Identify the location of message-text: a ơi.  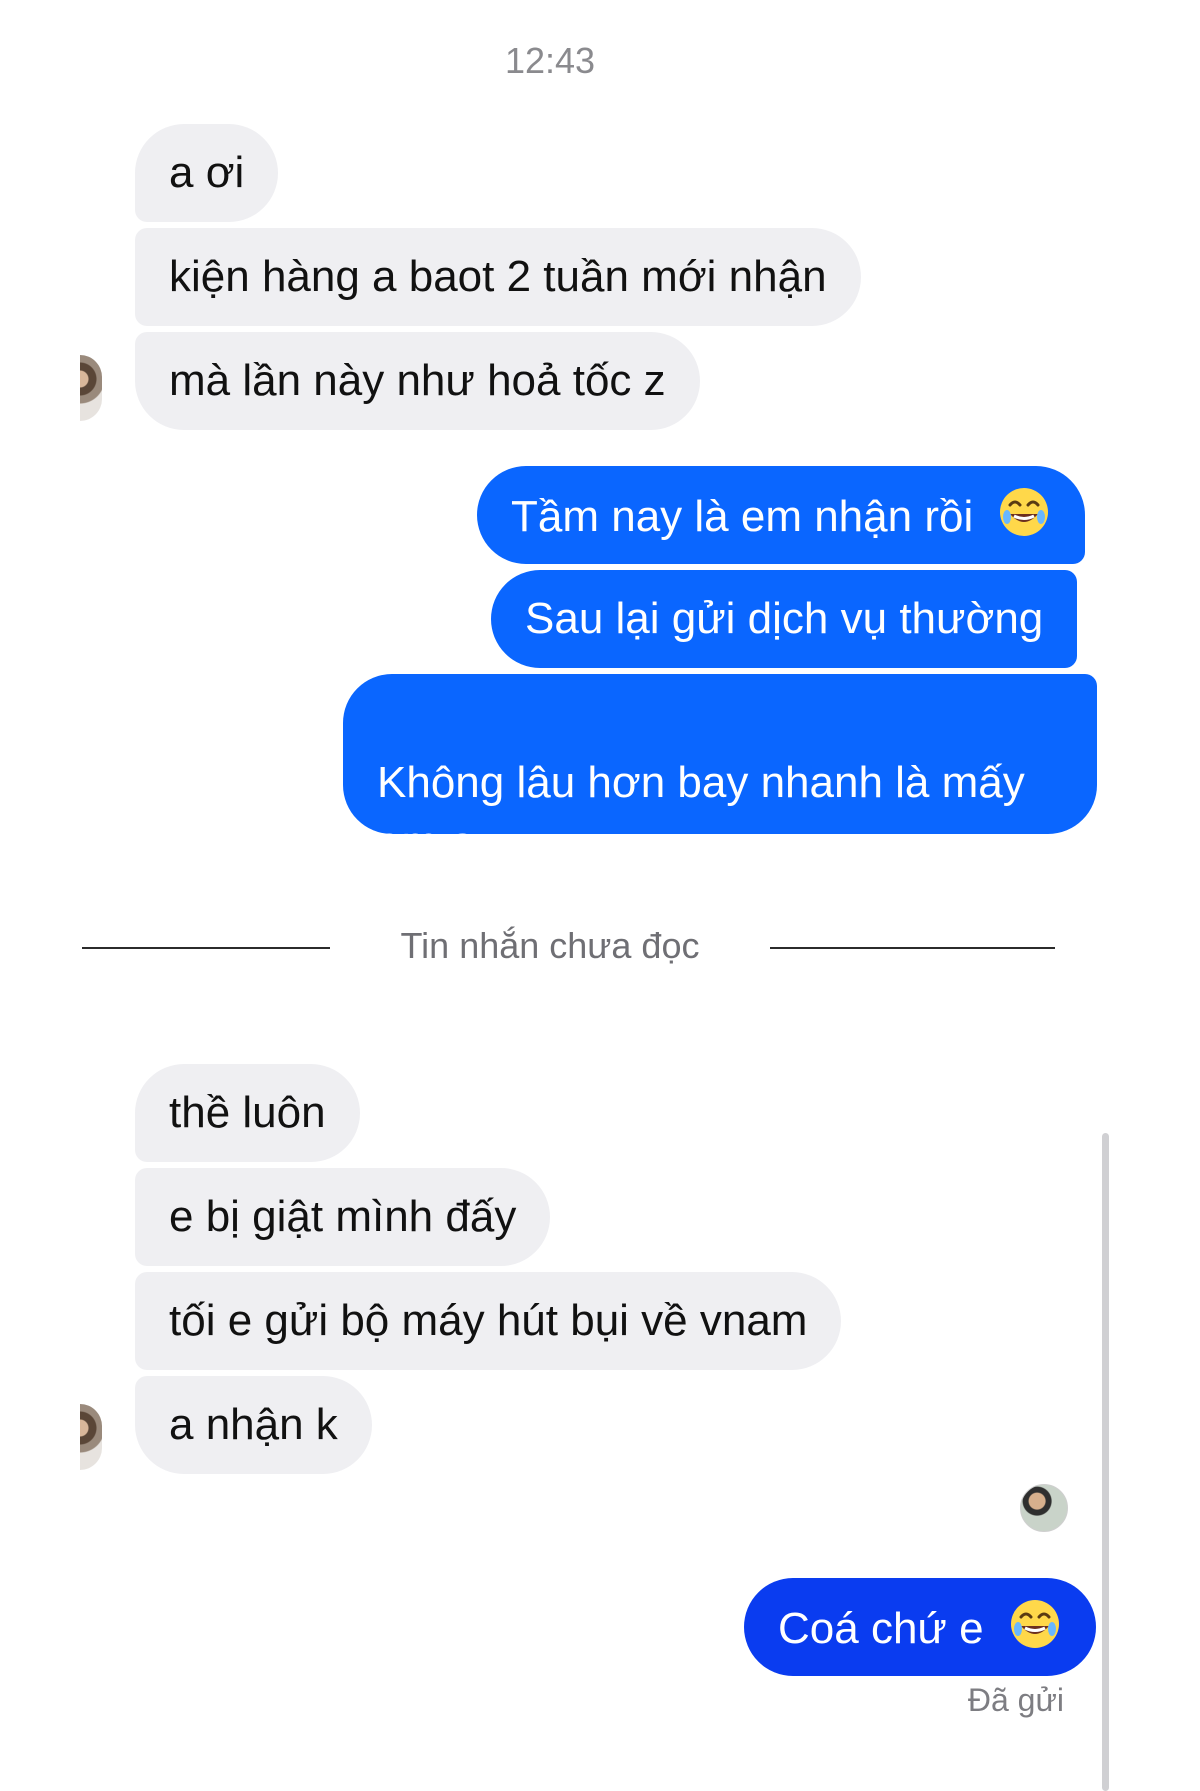
(207, 172).